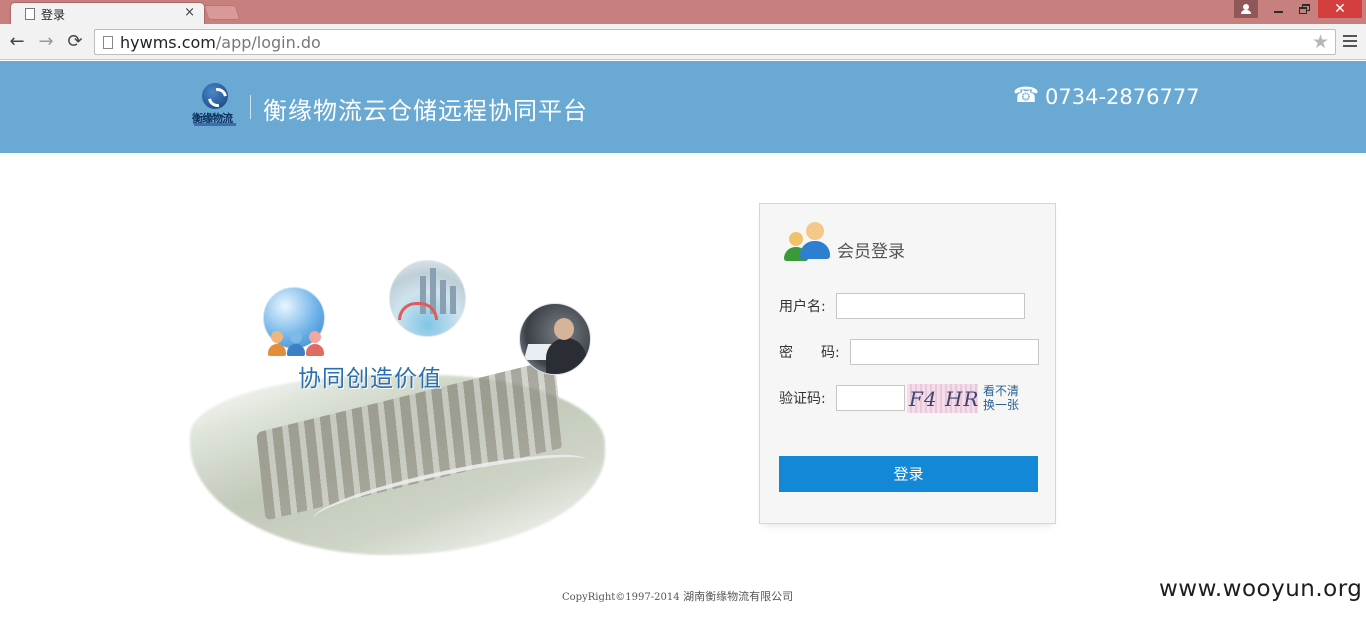 This screenshot has width=1366, height=621. What do you see at coordinates (1279, 9) in the screenshot?
I see `minimize-button` at bounding box center [1279, 9].